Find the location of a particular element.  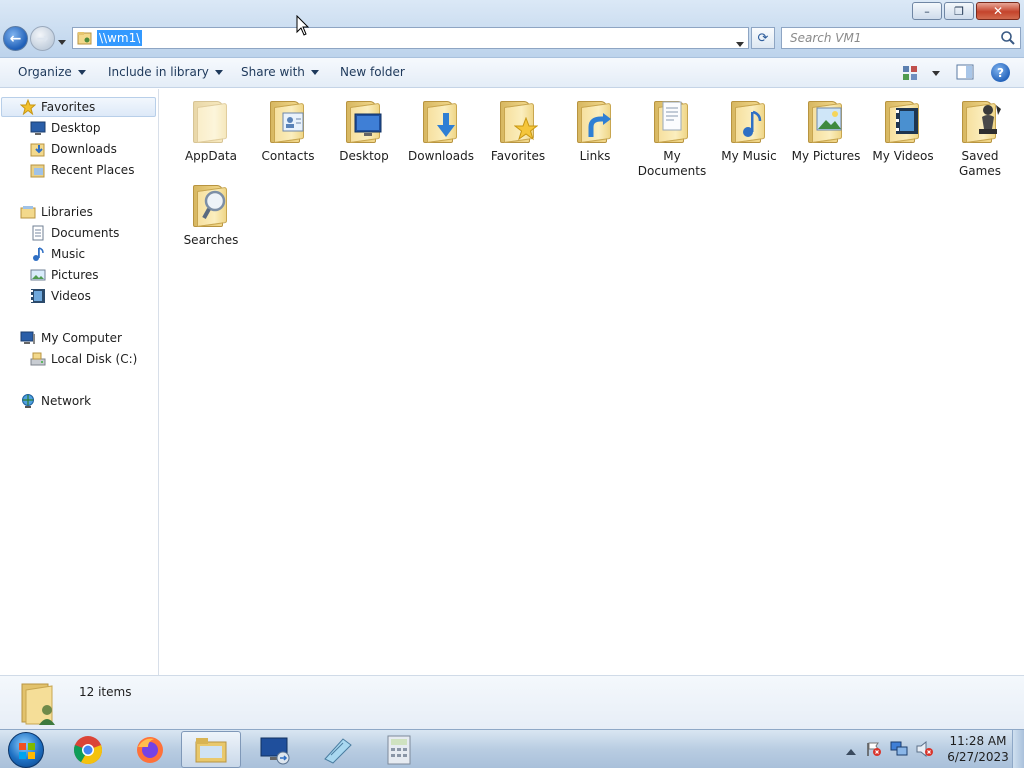

include-in-library-label: Include in library is located at coordinates (158, 72).